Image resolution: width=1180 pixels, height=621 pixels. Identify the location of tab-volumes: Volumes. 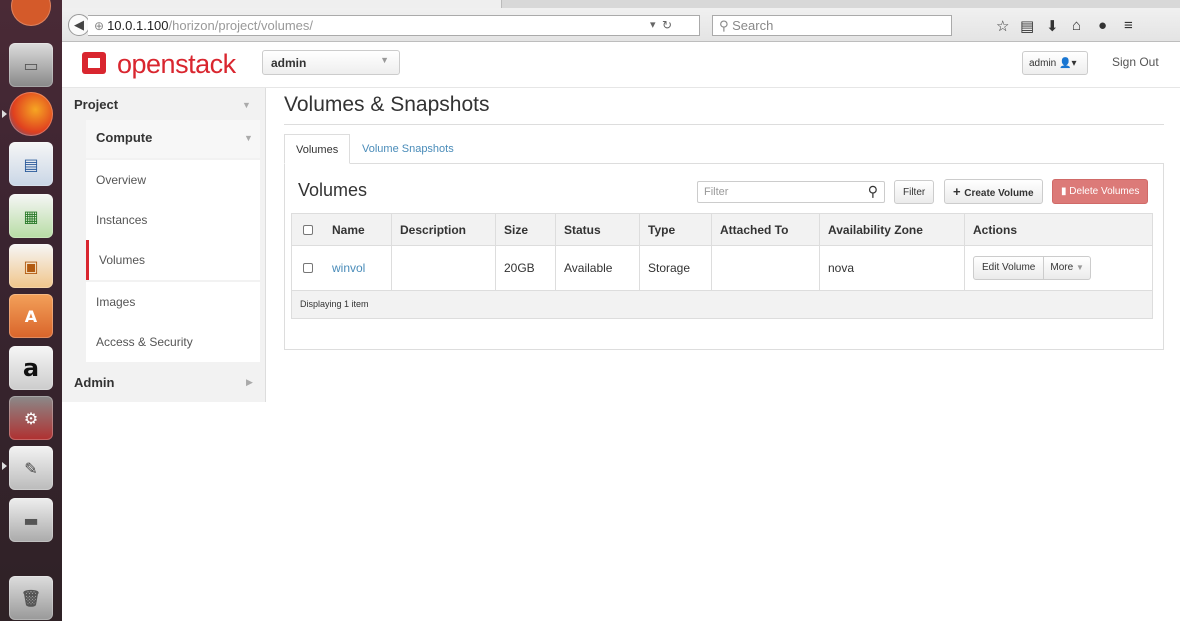
(317, 149).